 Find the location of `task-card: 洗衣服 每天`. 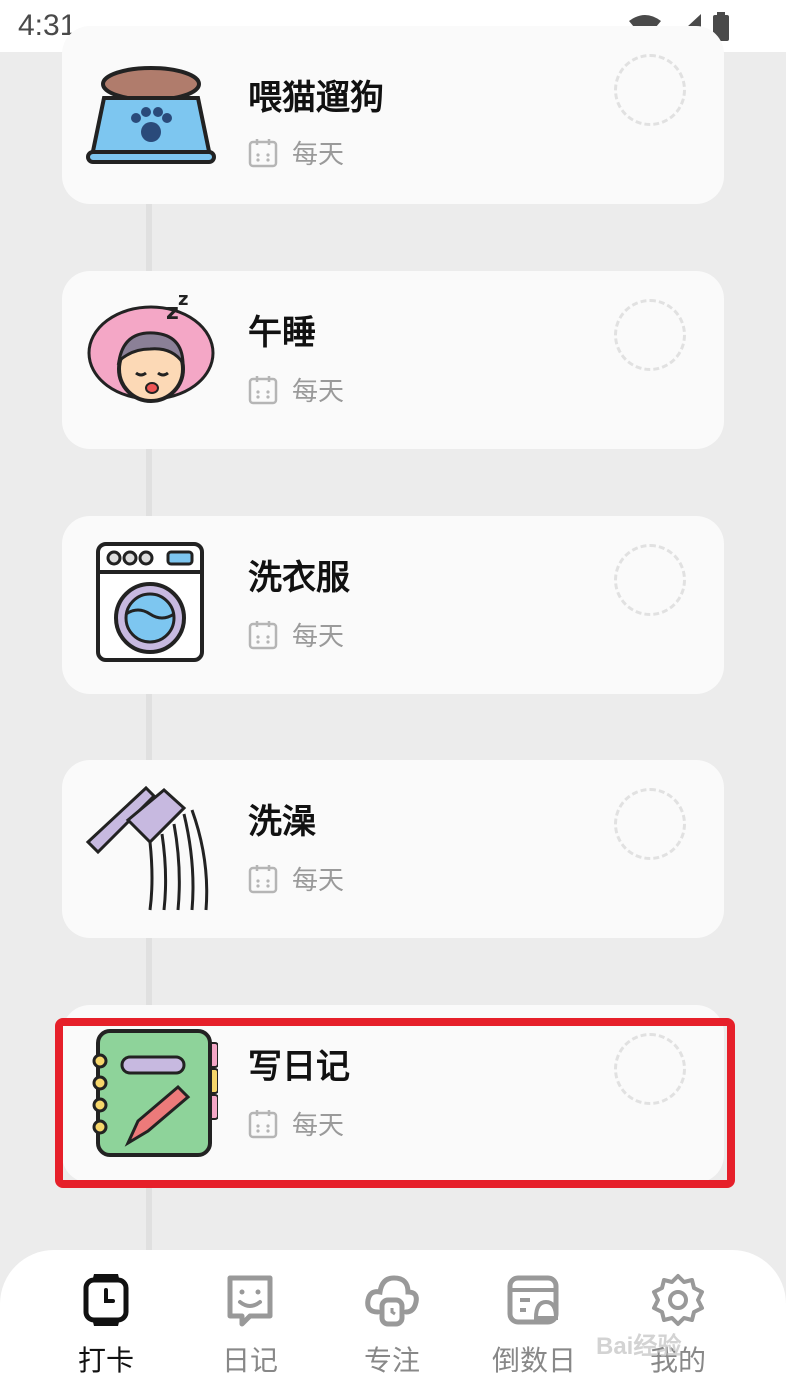

task-card: 洗衣服 每天 is located at coordinates (393, 605).